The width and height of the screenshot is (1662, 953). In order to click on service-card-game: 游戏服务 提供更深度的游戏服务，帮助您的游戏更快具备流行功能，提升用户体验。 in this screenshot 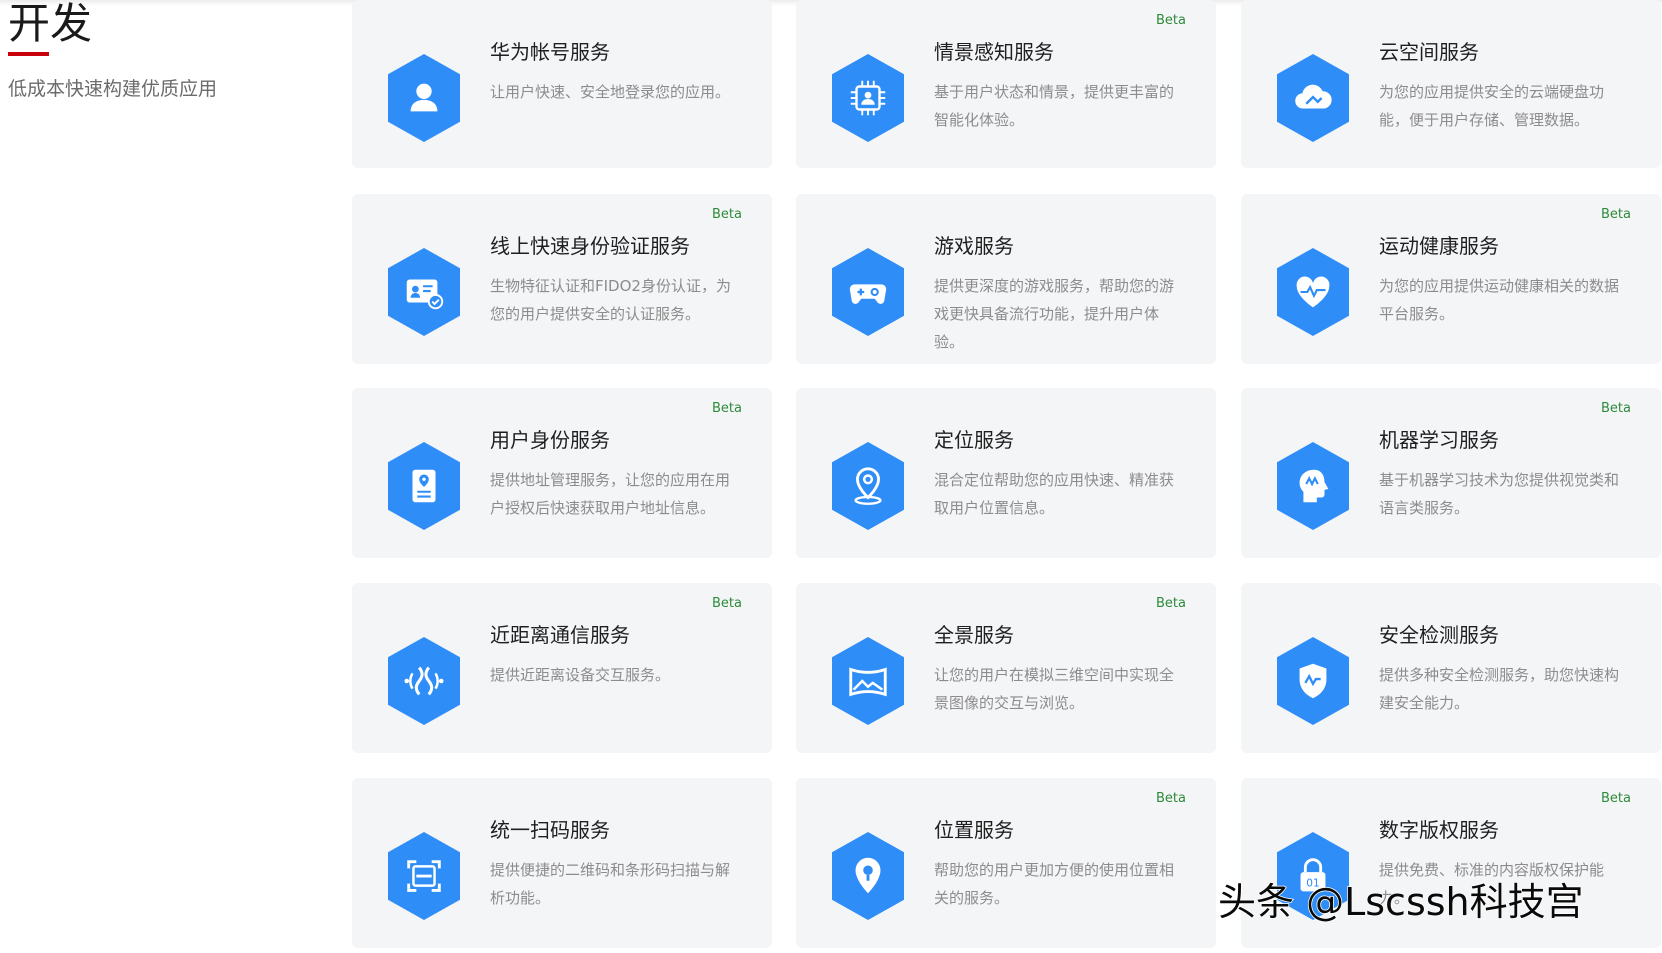, I will do `click(1006, 279)`.